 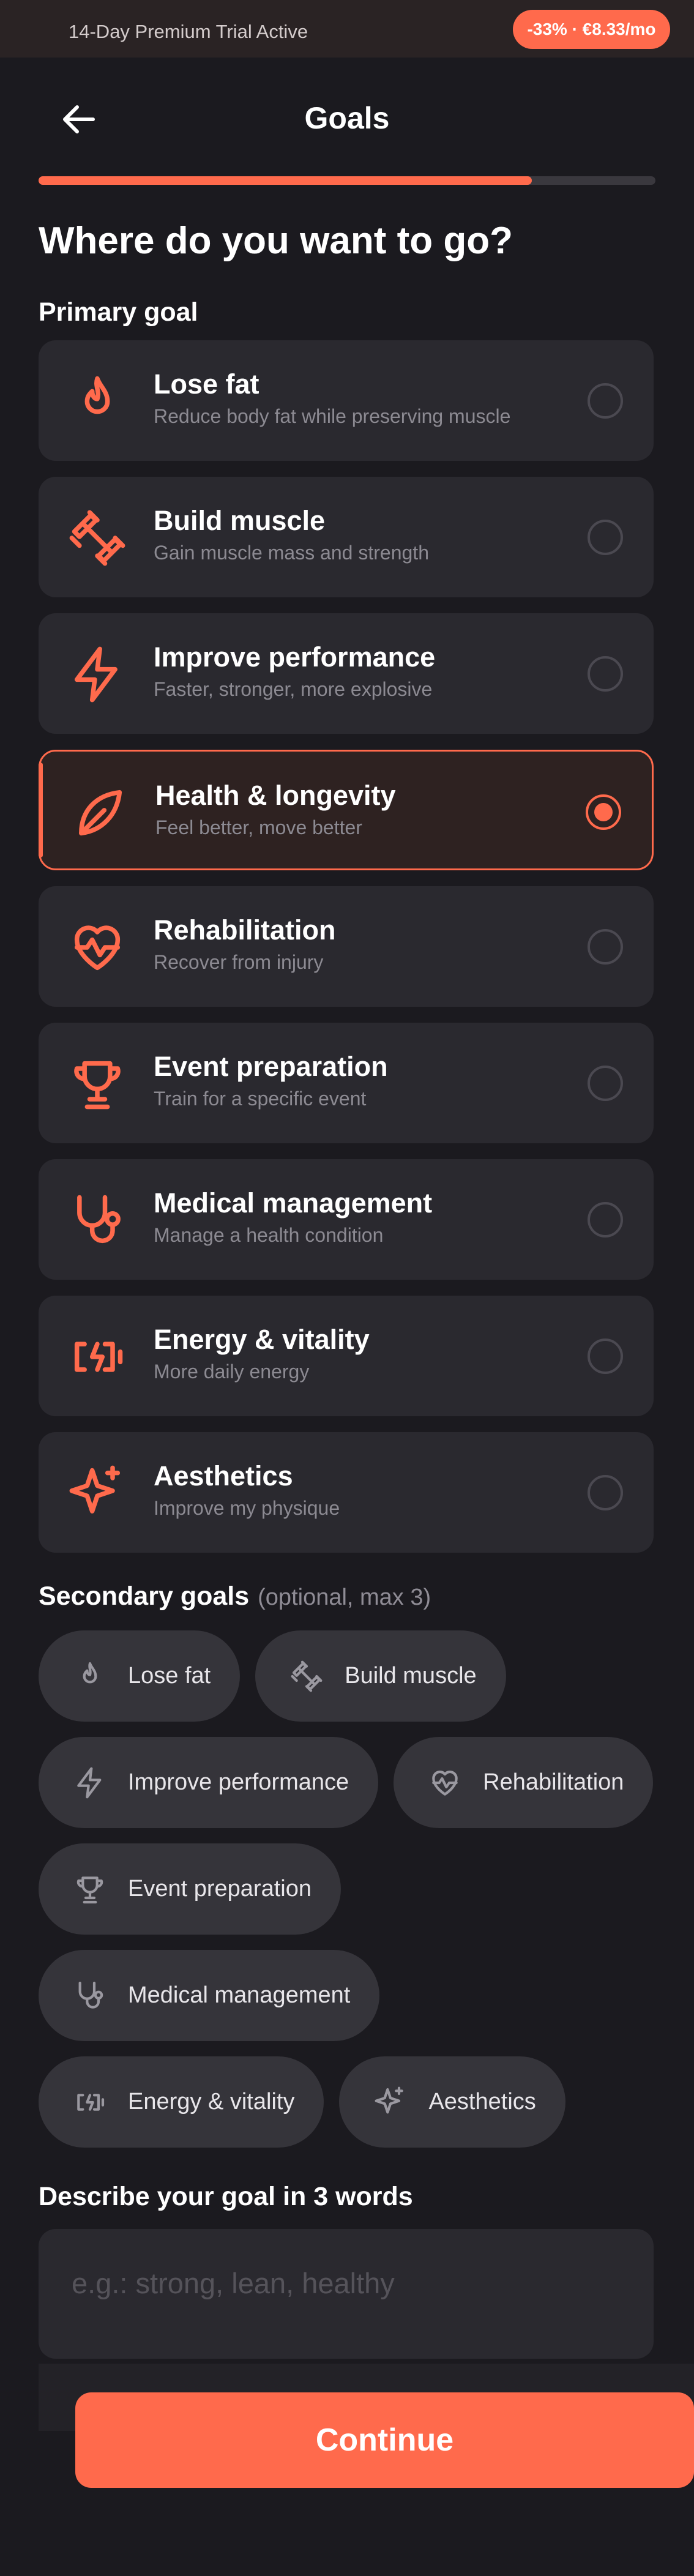 I want to click on goal-option-title: Build muscle, so click(x=240, y=520).